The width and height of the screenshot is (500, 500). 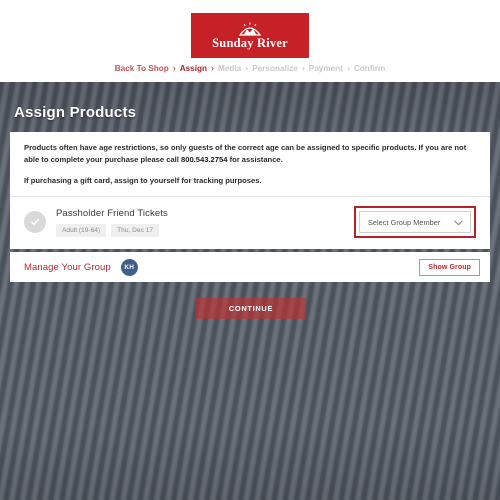 I want to click on breadcrumb-item-personalize: Personalize, so click(x=275, y=68).